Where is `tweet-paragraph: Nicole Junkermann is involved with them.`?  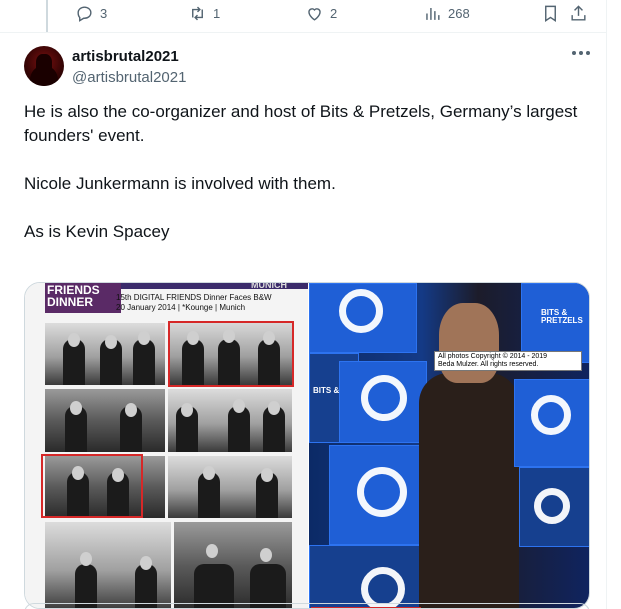
tweet-paragraph: Nicole Junkermann is involved with them. is located at coordinates (180, 183).